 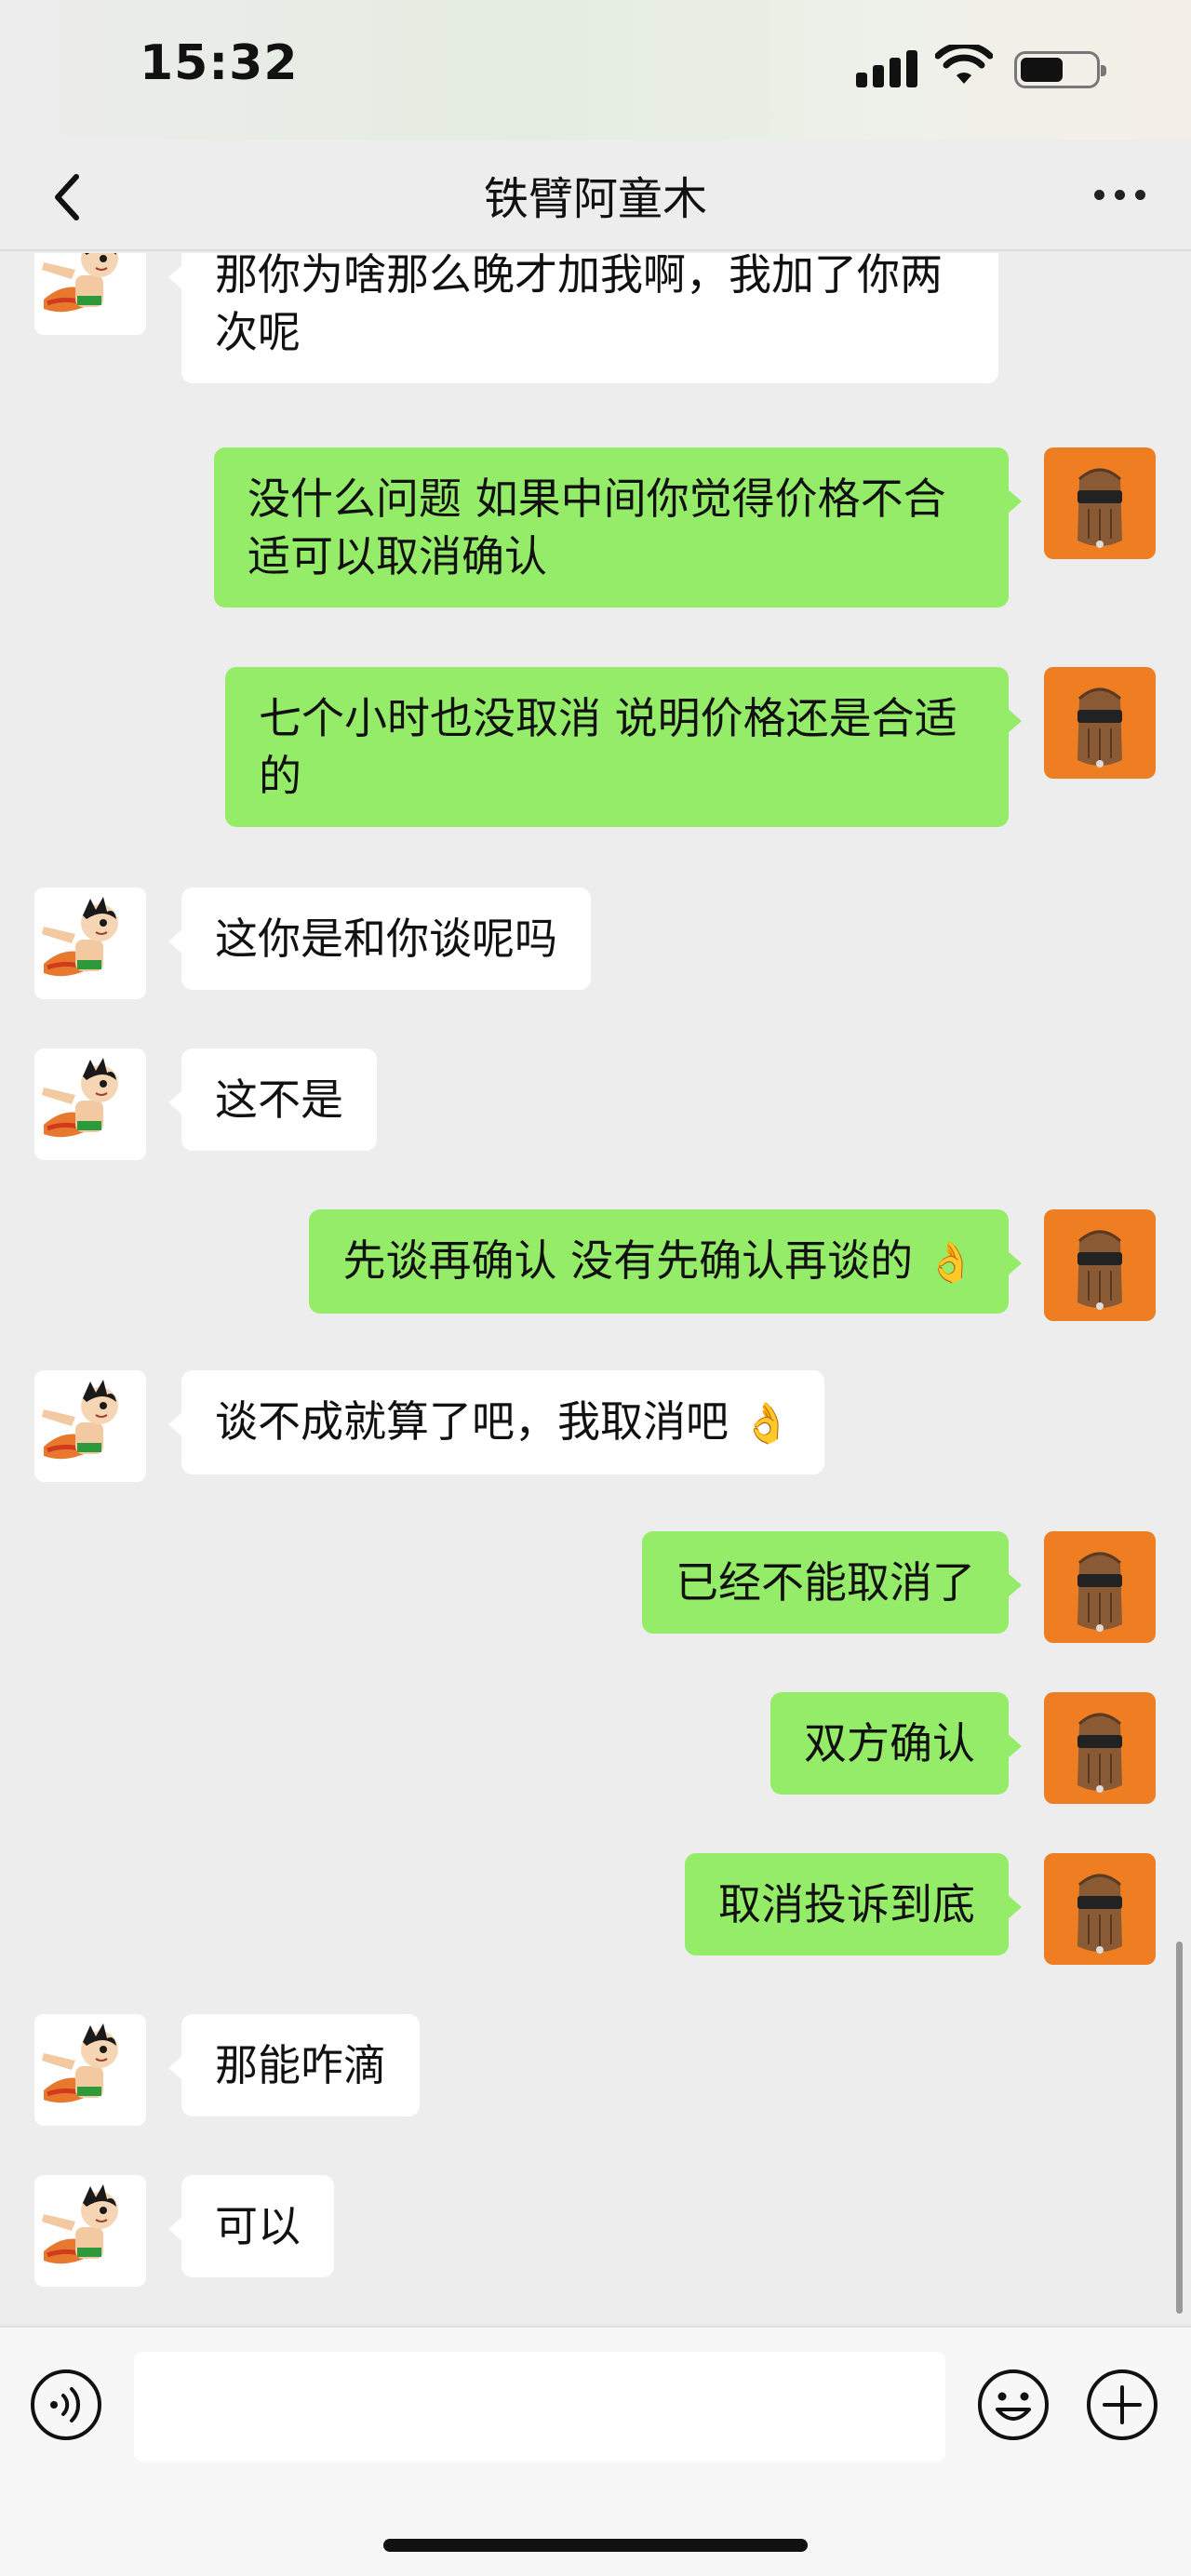 I want to click on message-text: 这不是, so click(x=279, y=1099).